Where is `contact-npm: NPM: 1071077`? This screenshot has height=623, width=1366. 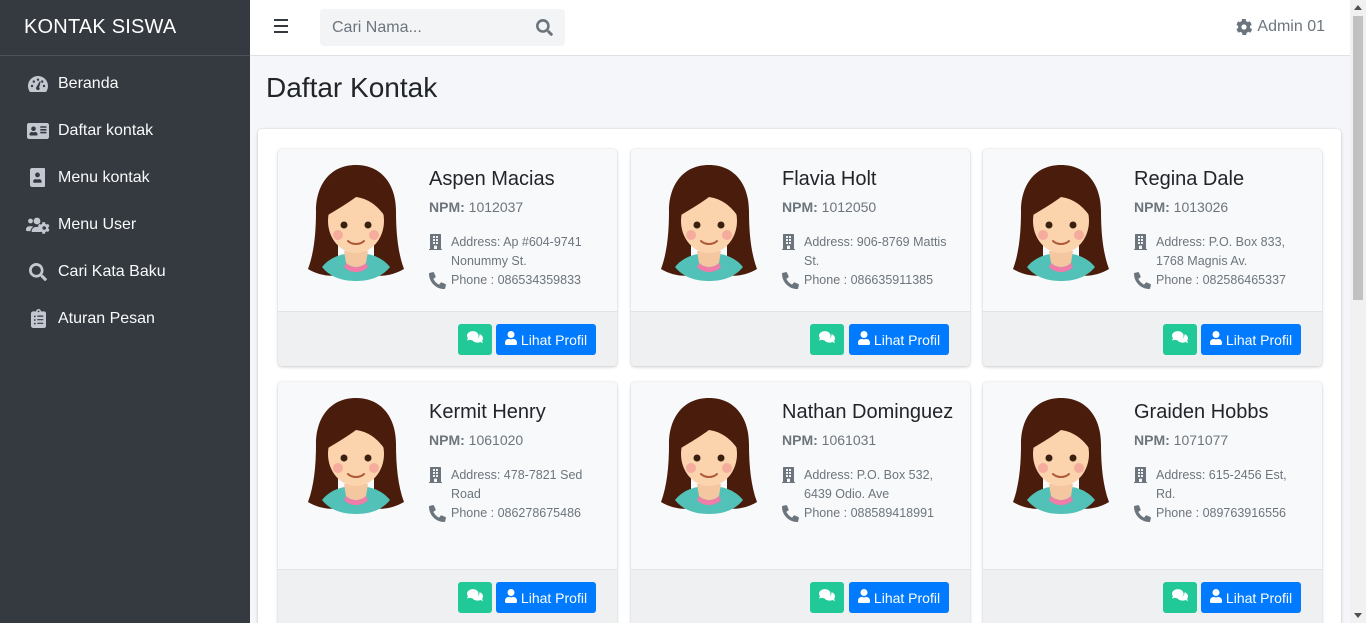 contact-npm: NPM: 1071077 is located at coordinates (1181, 440).